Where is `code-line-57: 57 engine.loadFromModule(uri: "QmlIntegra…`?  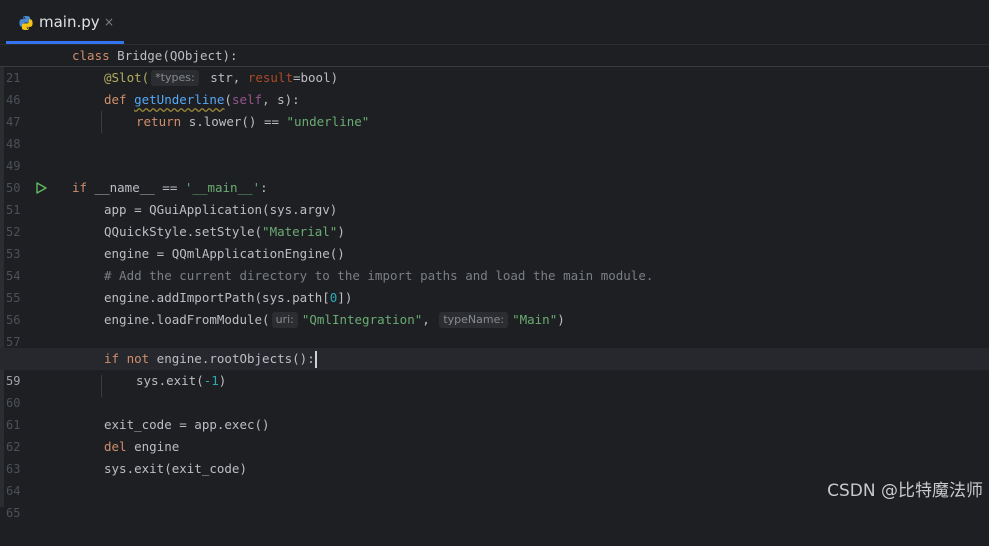 code-line-57: 57 engine.loadFromModule(uri: "QmlIntegra… is located at coordinates (494, 329).